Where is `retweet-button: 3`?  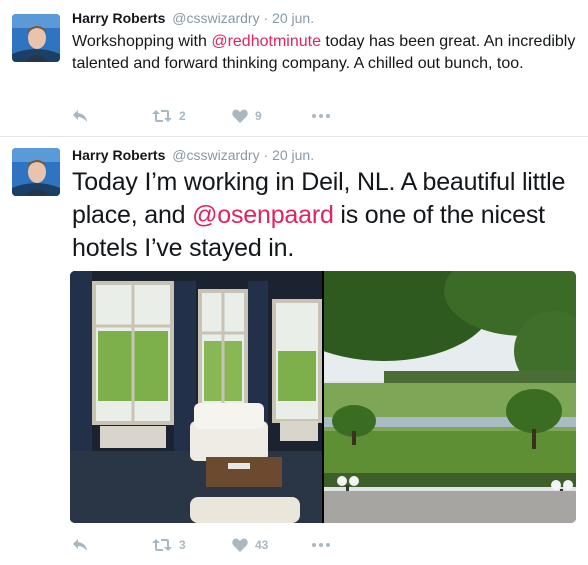
retweet-button: 3 is located at coordinates (192, 545).